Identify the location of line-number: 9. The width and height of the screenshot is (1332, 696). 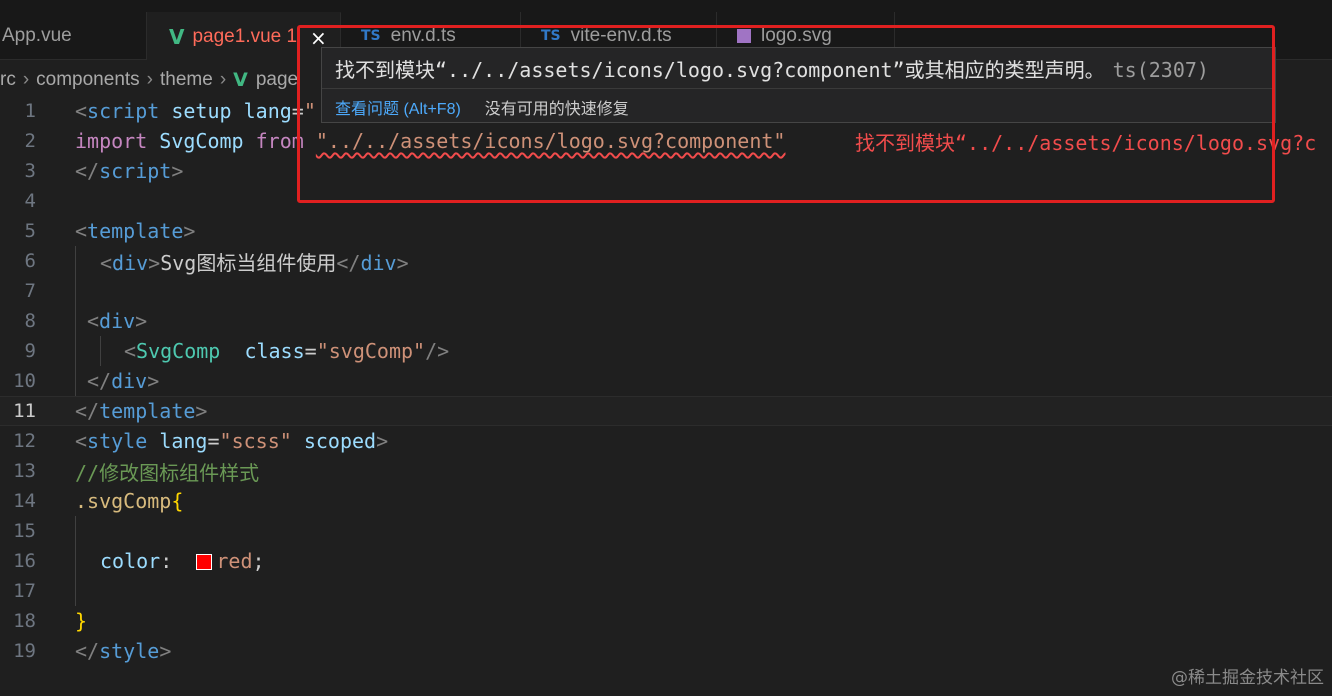
(30, 351).